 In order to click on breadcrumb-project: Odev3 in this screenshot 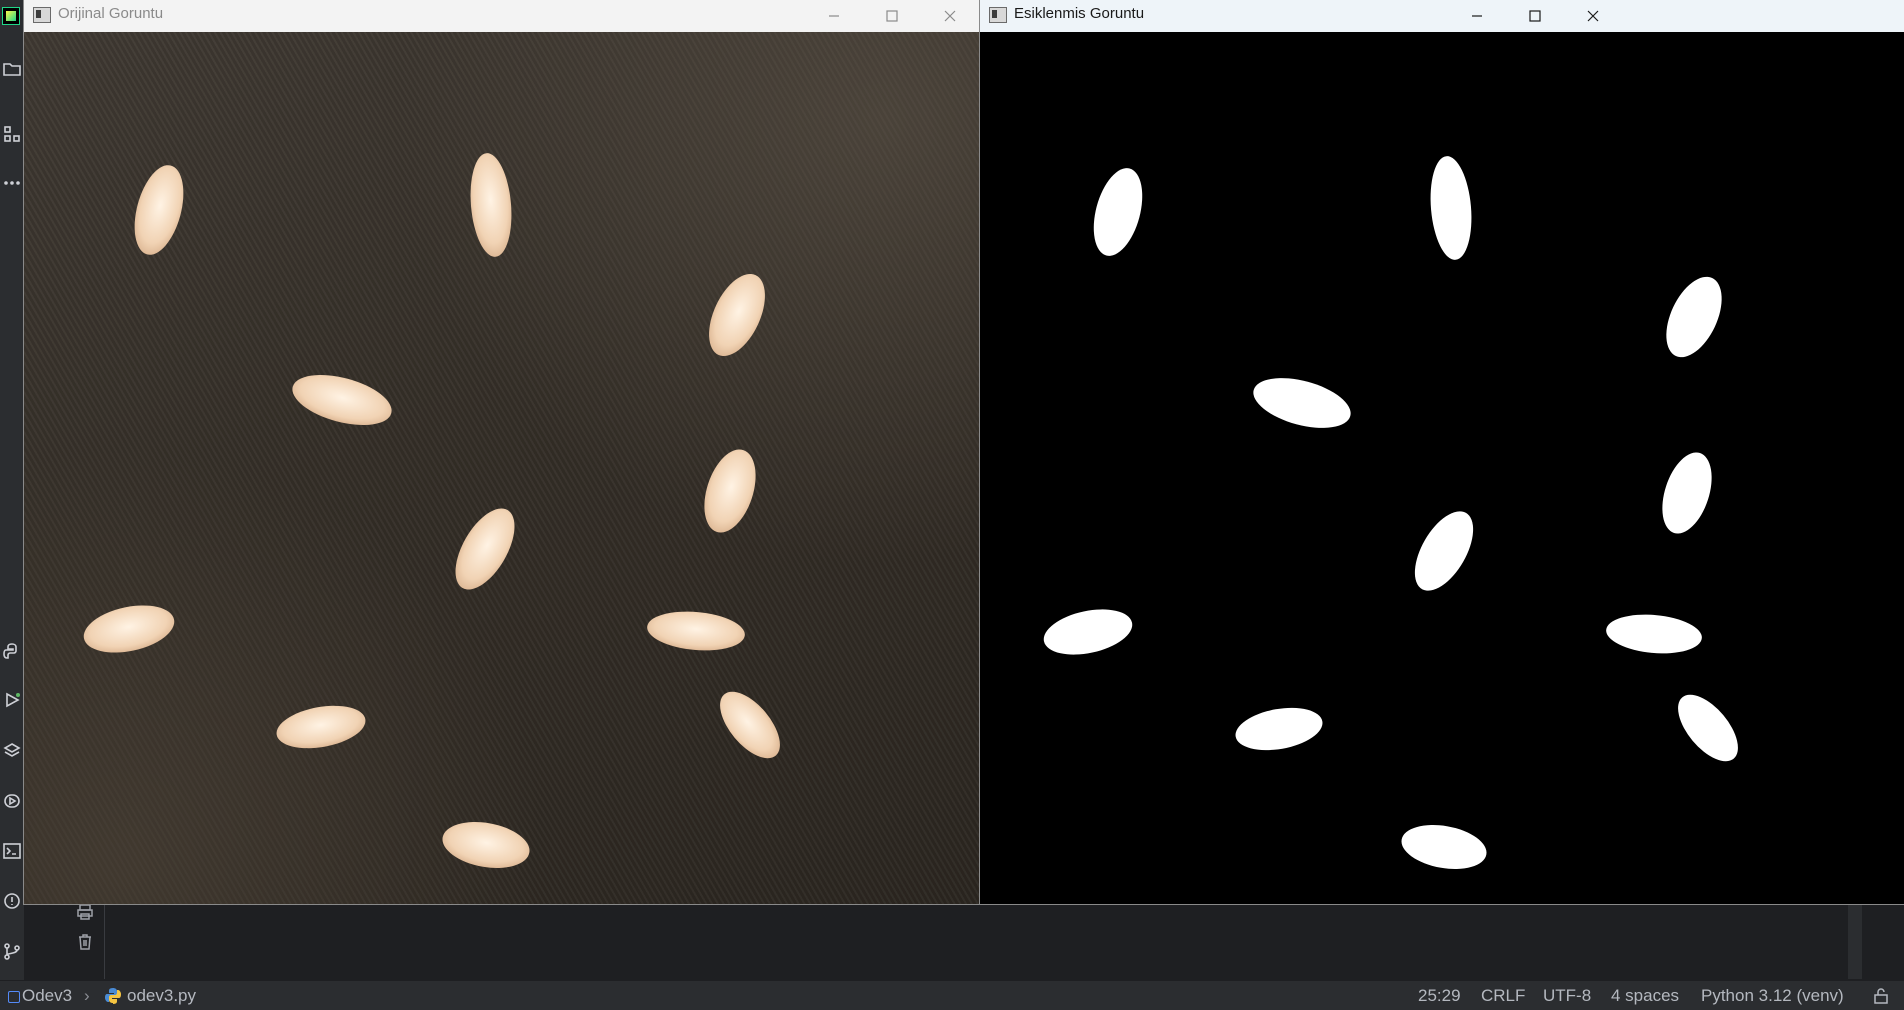, I will do `click(47, 996)`.